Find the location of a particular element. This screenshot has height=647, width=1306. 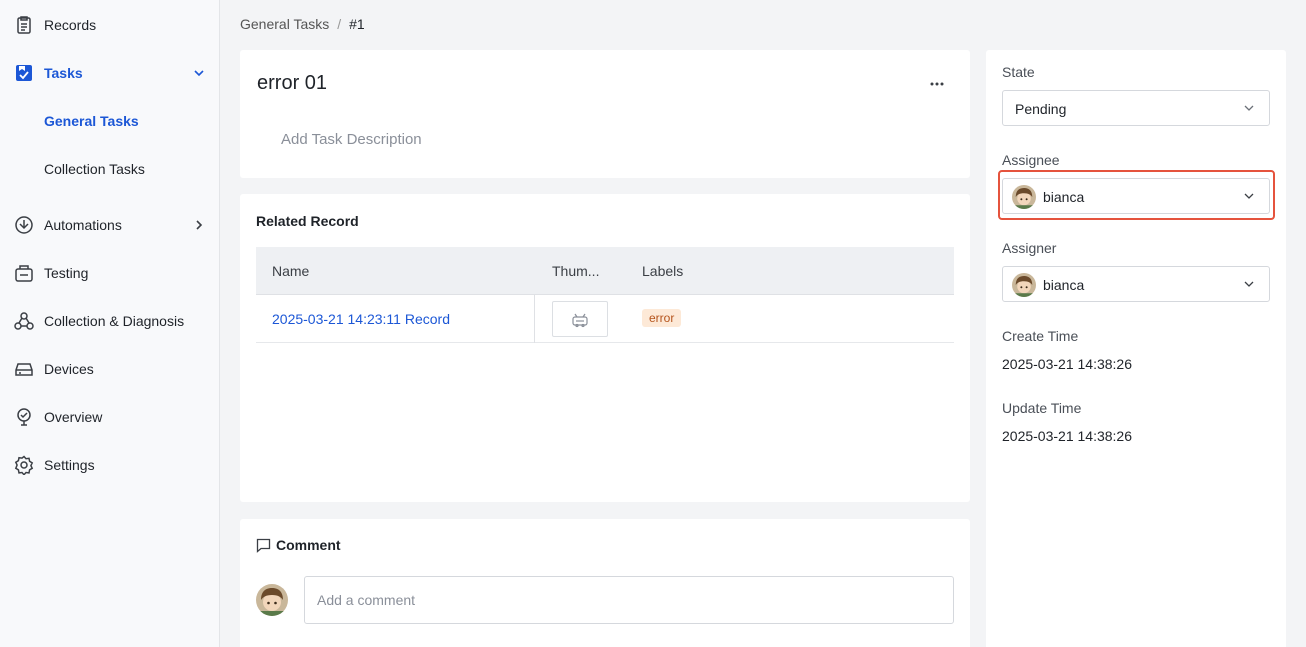

table-row: 2025-03-21 14:23:11 Record error is located at coordinates (605, 319).